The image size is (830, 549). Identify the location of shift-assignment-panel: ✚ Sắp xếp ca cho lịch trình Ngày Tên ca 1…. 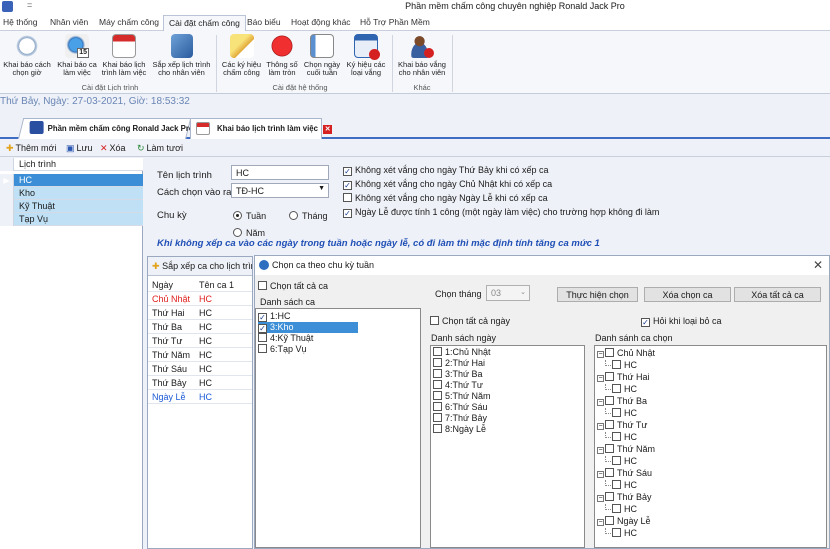
(200, 402).